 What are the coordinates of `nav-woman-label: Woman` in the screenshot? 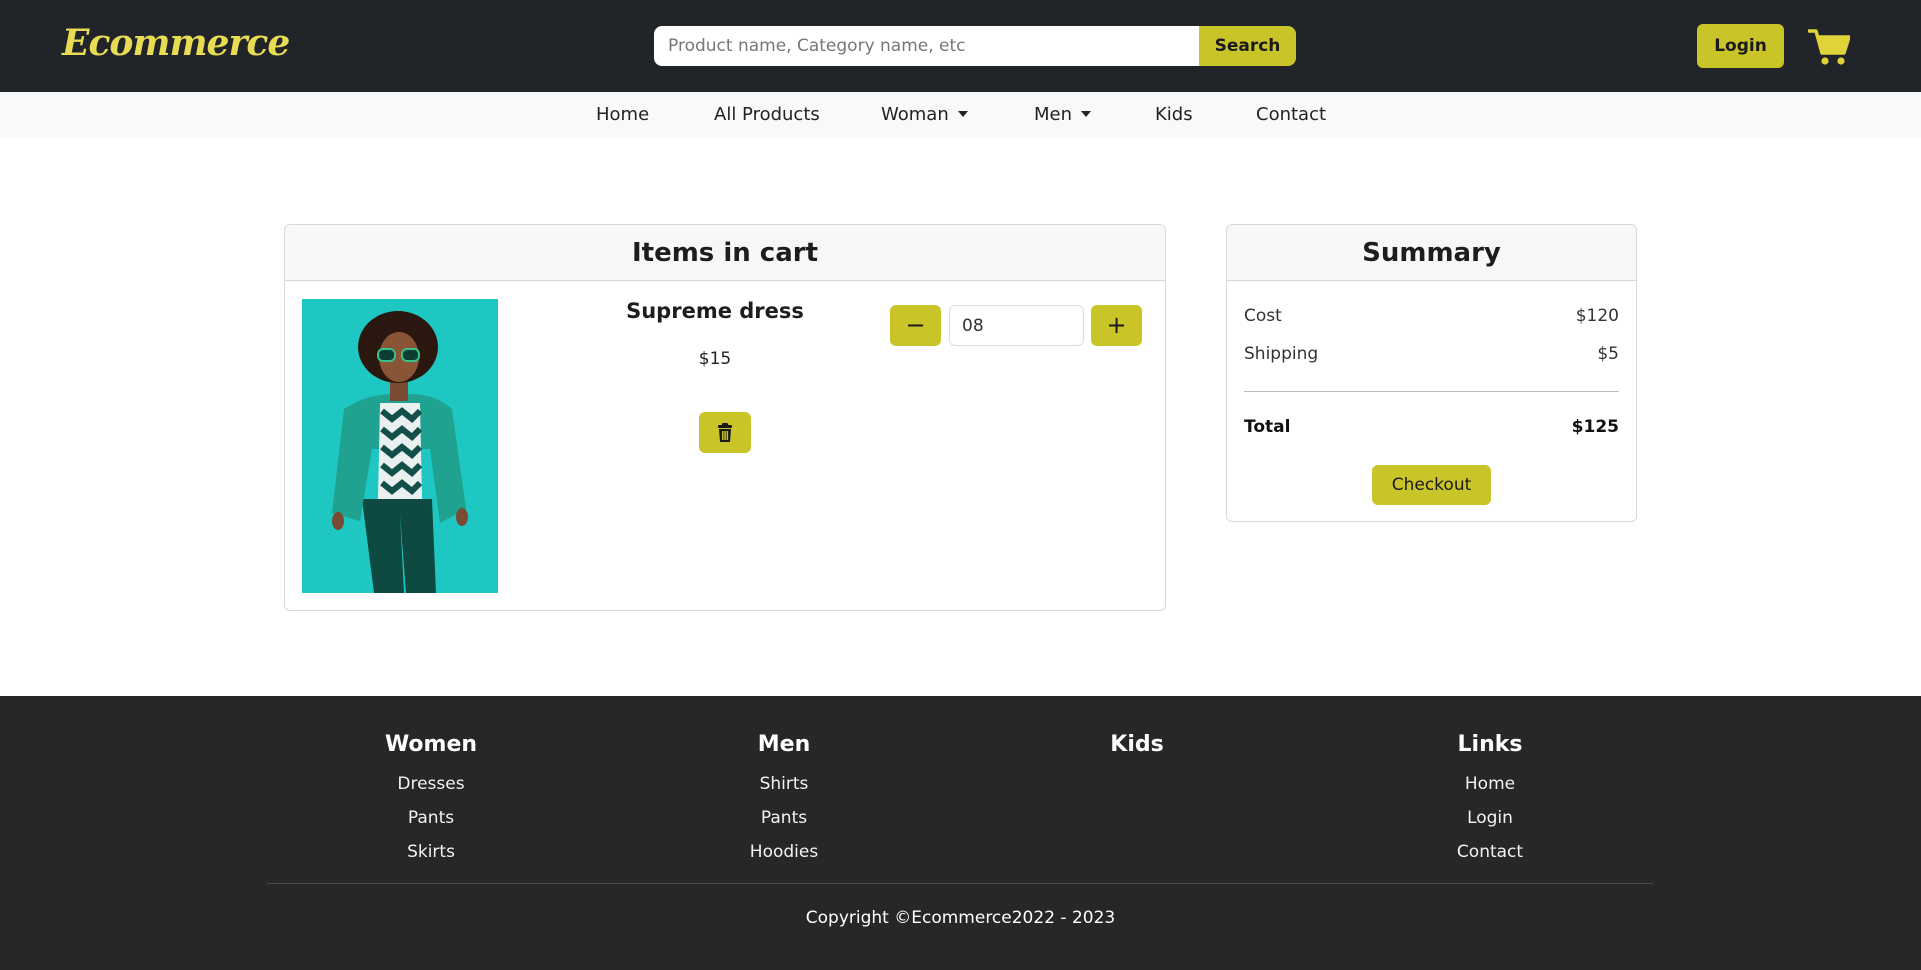 It's located at (915, 114).